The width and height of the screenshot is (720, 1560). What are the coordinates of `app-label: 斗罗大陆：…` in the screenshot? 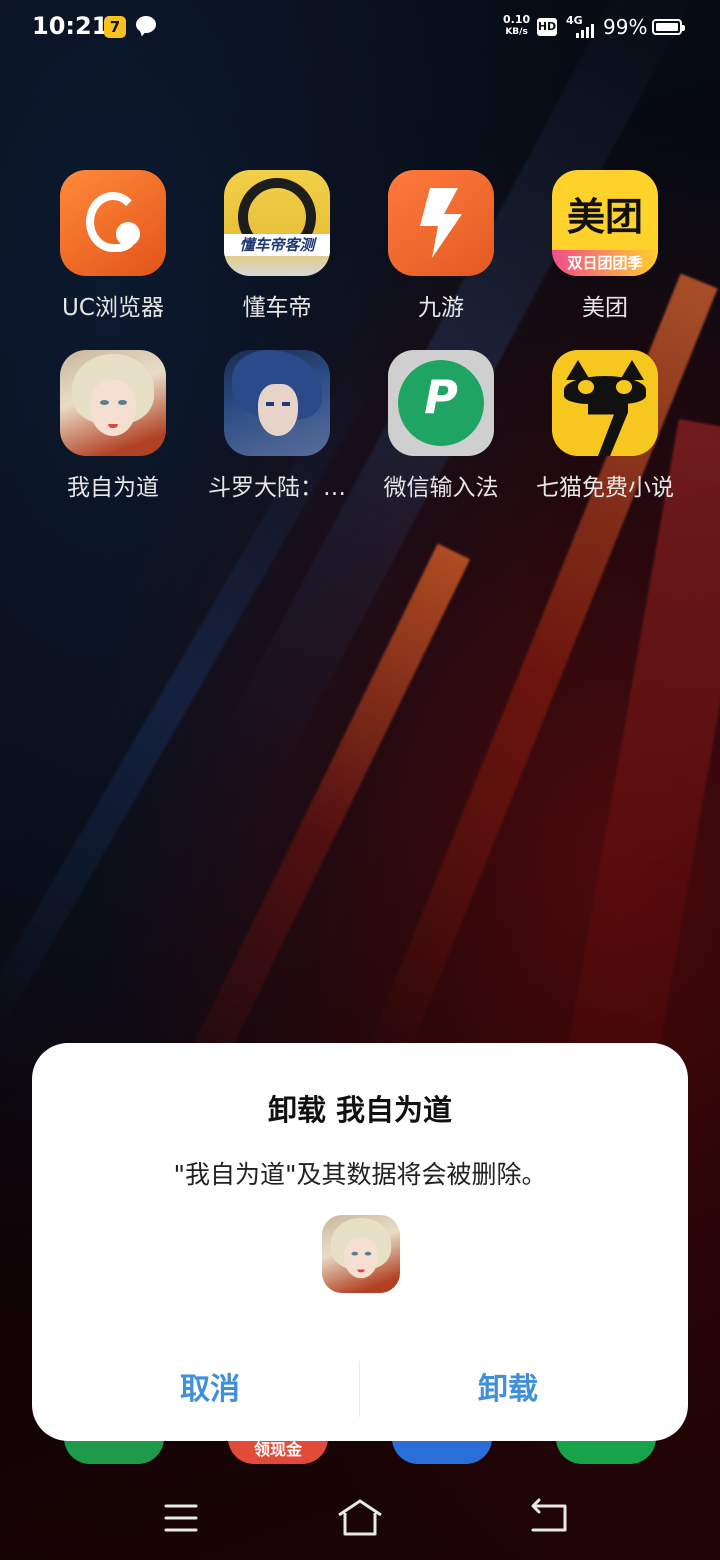 It's located at (277, 488).